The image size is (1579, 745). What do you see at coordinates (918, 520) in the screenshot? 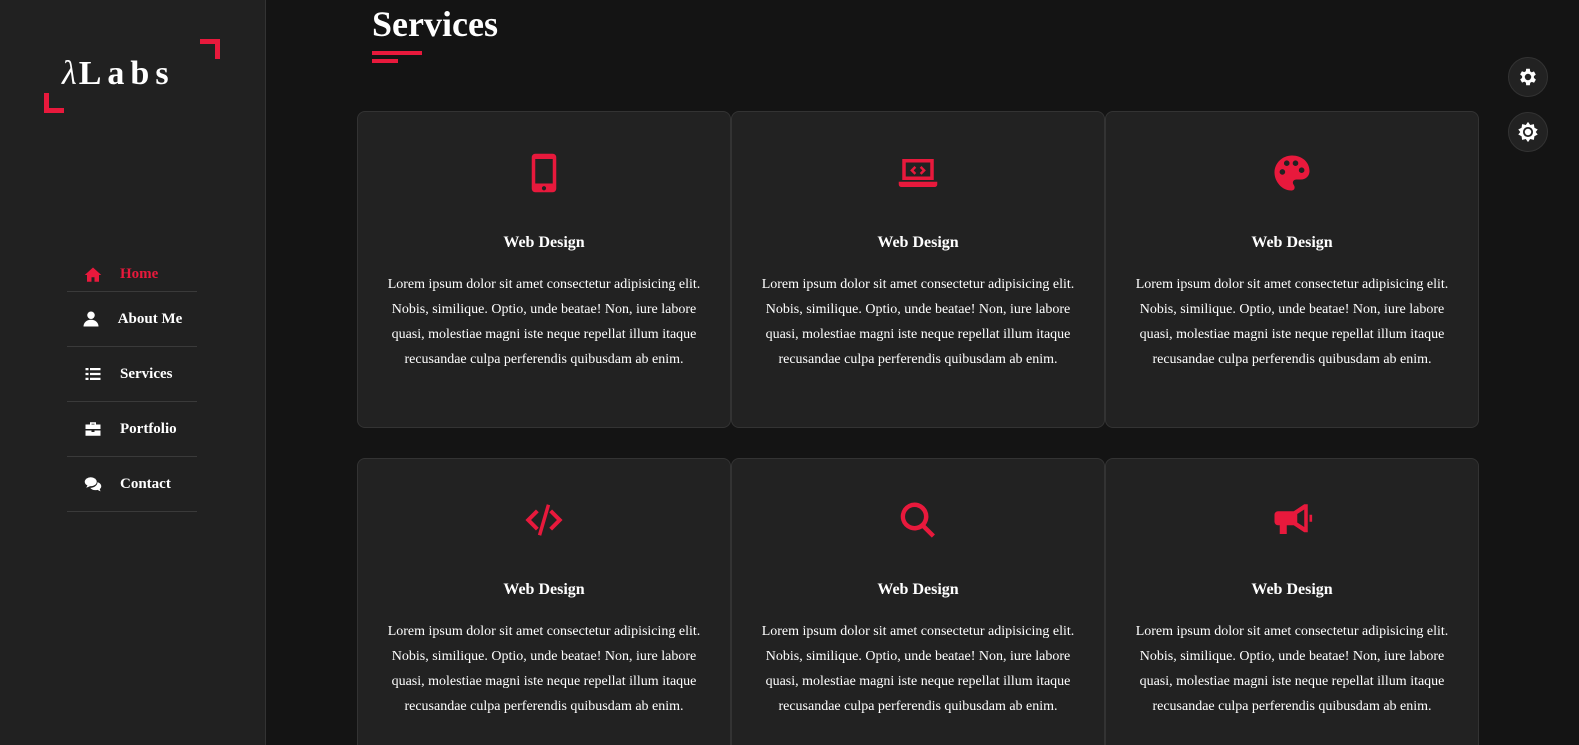
I see `search-icon` at bounding box center [918, 520].